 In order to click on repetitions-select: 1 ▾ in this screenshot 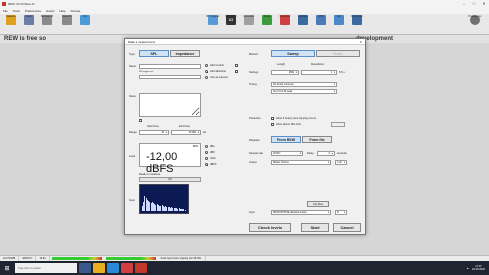, I will do `click(319, 72)`.